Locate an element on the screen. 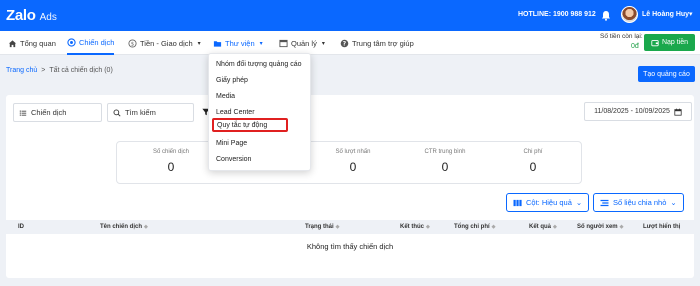 This screenshot has width=700, height=286. breakdown-select-button: Số liệu chia nhỏ ⌄ is located at coordinates (638, 202).